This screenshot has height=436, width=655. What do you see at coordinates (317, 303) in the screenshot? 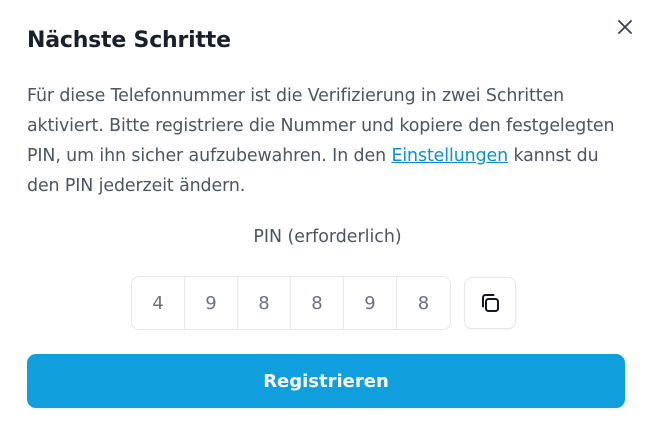
I see `pin-digit-4: 8` at bounding box center [317, 303].